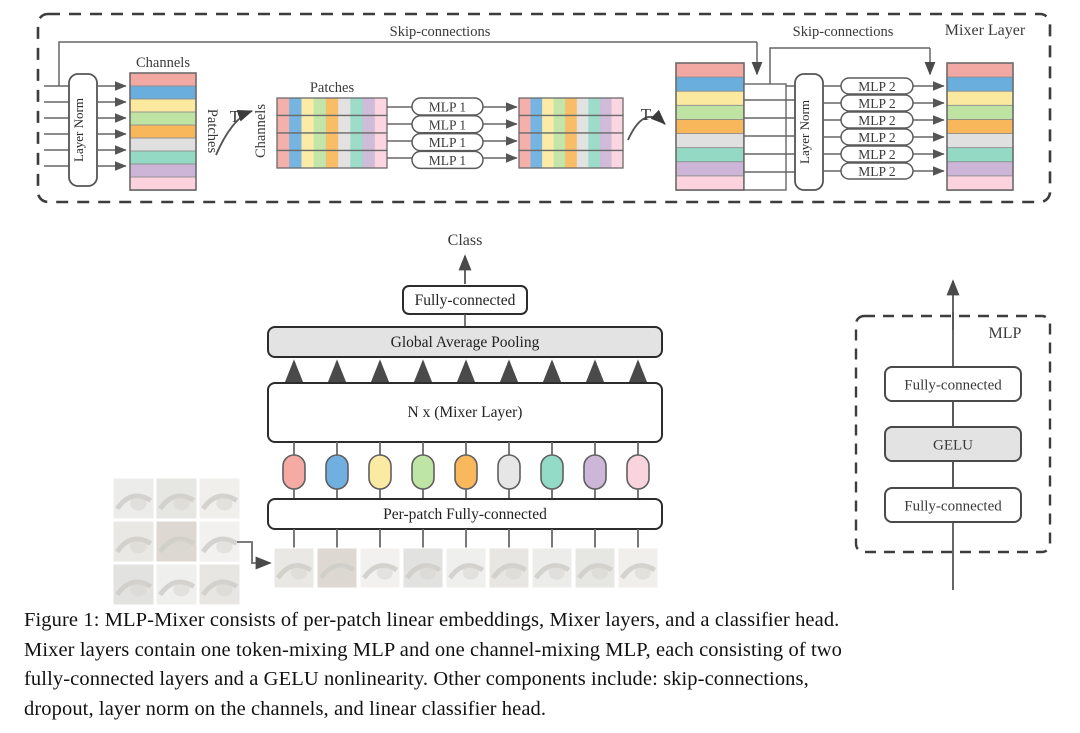  I want to click on transpose-symbol-2: T, so click(646, 114).